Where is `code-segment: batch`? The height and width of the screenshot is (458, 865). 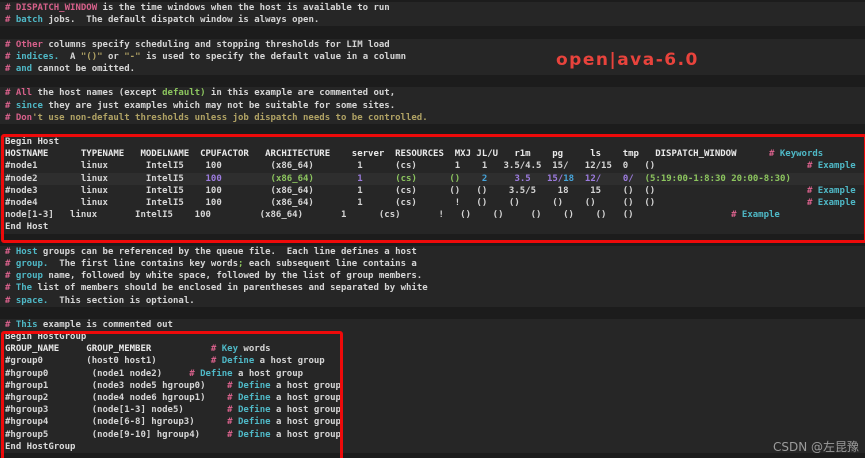
code-segment: batch is located at coordinates (26, 20).